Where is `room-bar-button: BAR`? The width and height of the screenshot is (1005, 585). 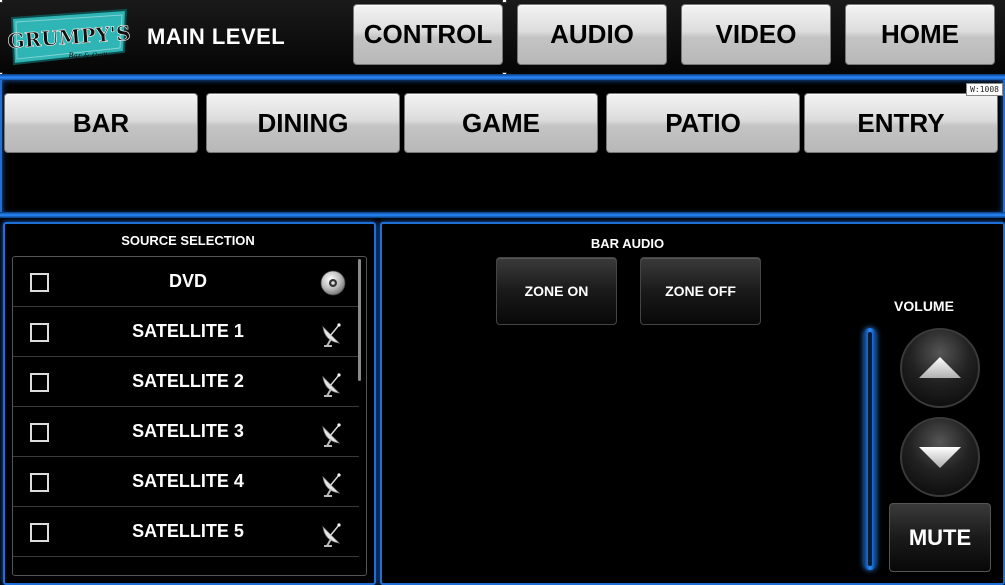
room-bar-button: BAR is located at coordinates (101, 123).